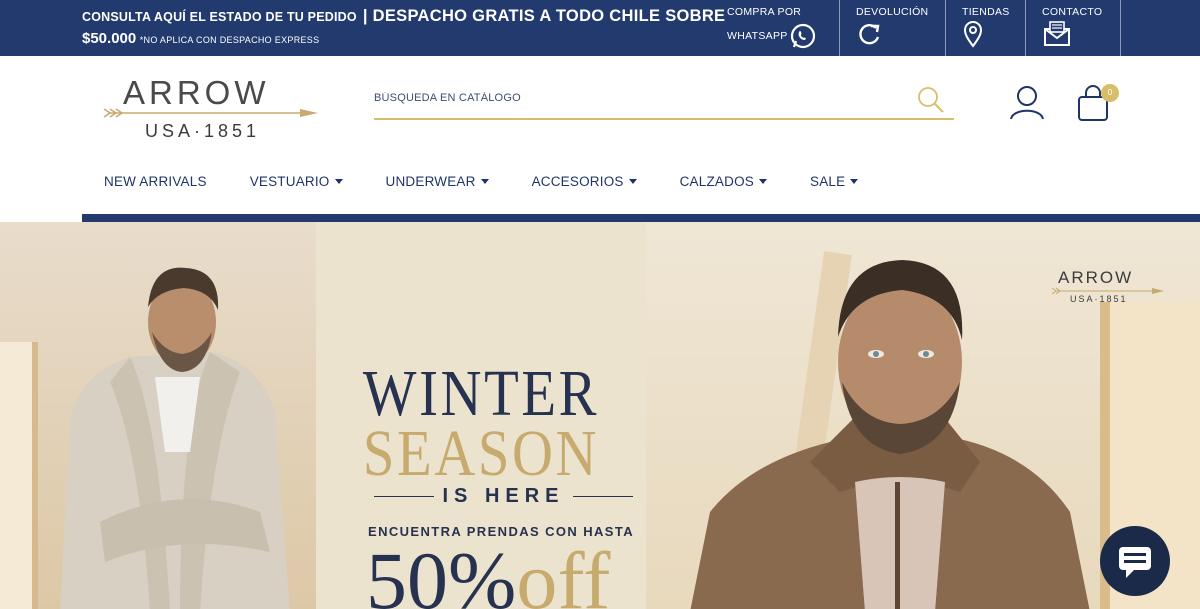  I want to click on whatsapp-link: COMPRA POR WHATSAPP, so click(775, 28).